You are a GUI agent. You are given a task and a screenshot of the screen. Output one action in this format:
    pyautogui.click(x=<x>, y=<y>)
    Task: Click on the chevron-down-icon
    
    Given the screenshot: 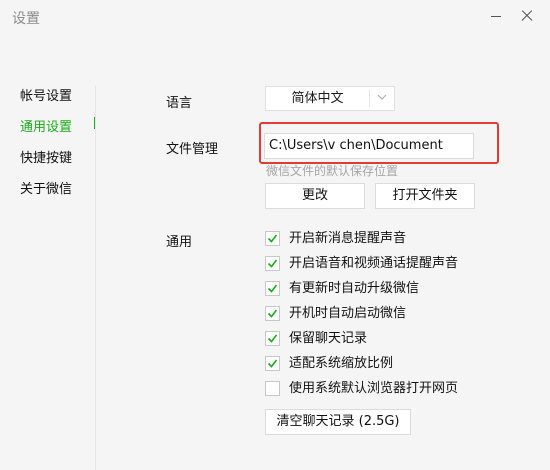 What is the action you would take?
    pyautogui.click(x=382, y=97)
    